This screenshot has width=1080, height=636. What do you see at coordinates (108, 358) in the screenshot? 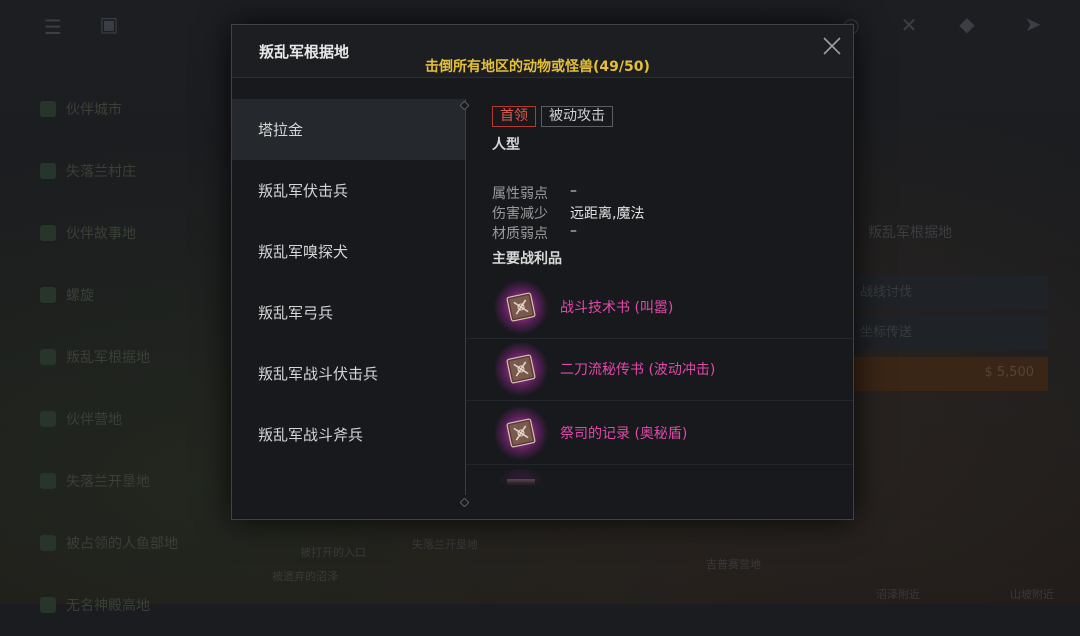
I see `region-label: 叛乱军根据地` at bounding box center [108, 358].